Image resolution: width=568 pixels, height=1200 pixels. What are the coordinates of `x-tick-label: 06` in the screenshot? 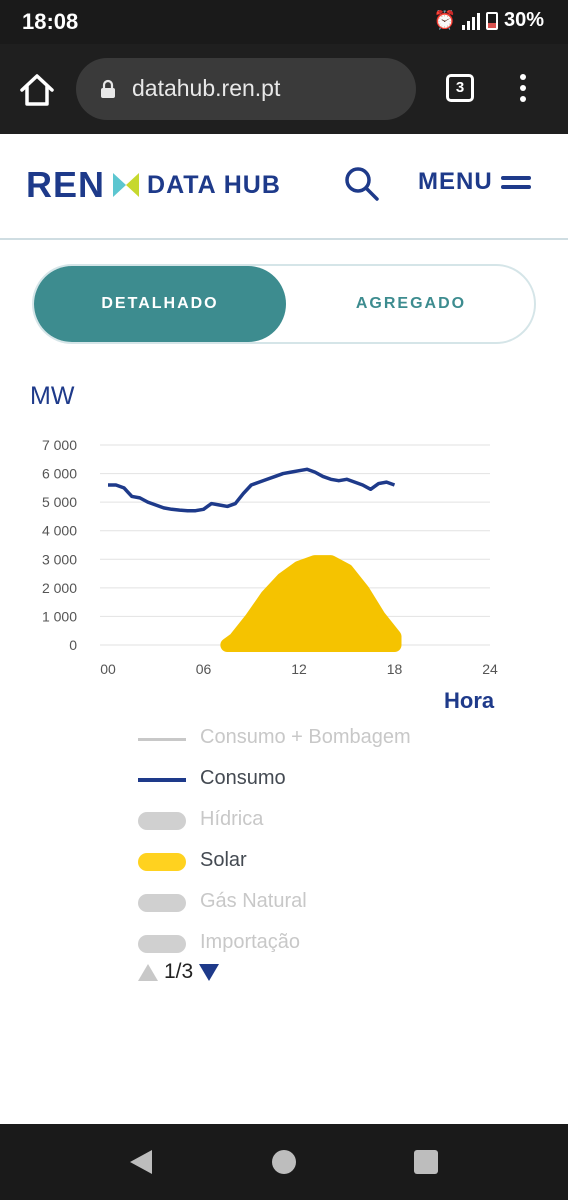 It's located at (204, 669).